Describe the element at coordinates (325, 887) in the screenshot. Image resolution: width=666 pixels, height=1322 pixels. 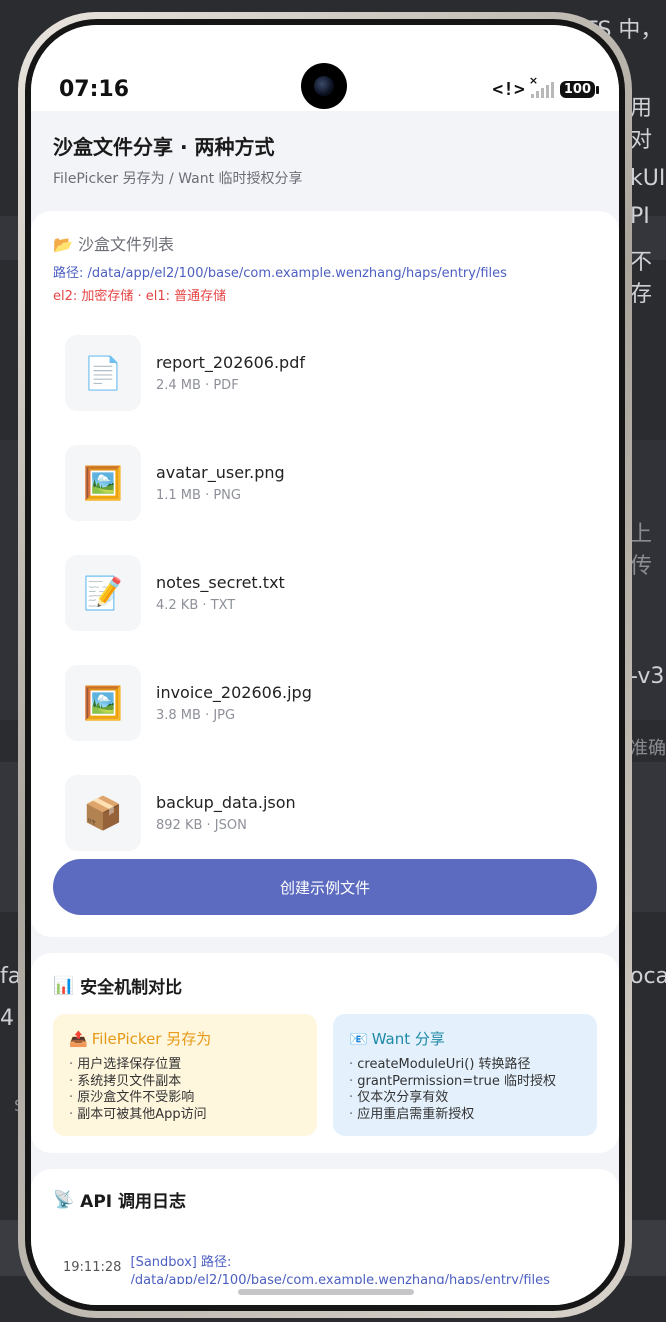
I see `create-sample-files-button: 创建示例文件` at that location.